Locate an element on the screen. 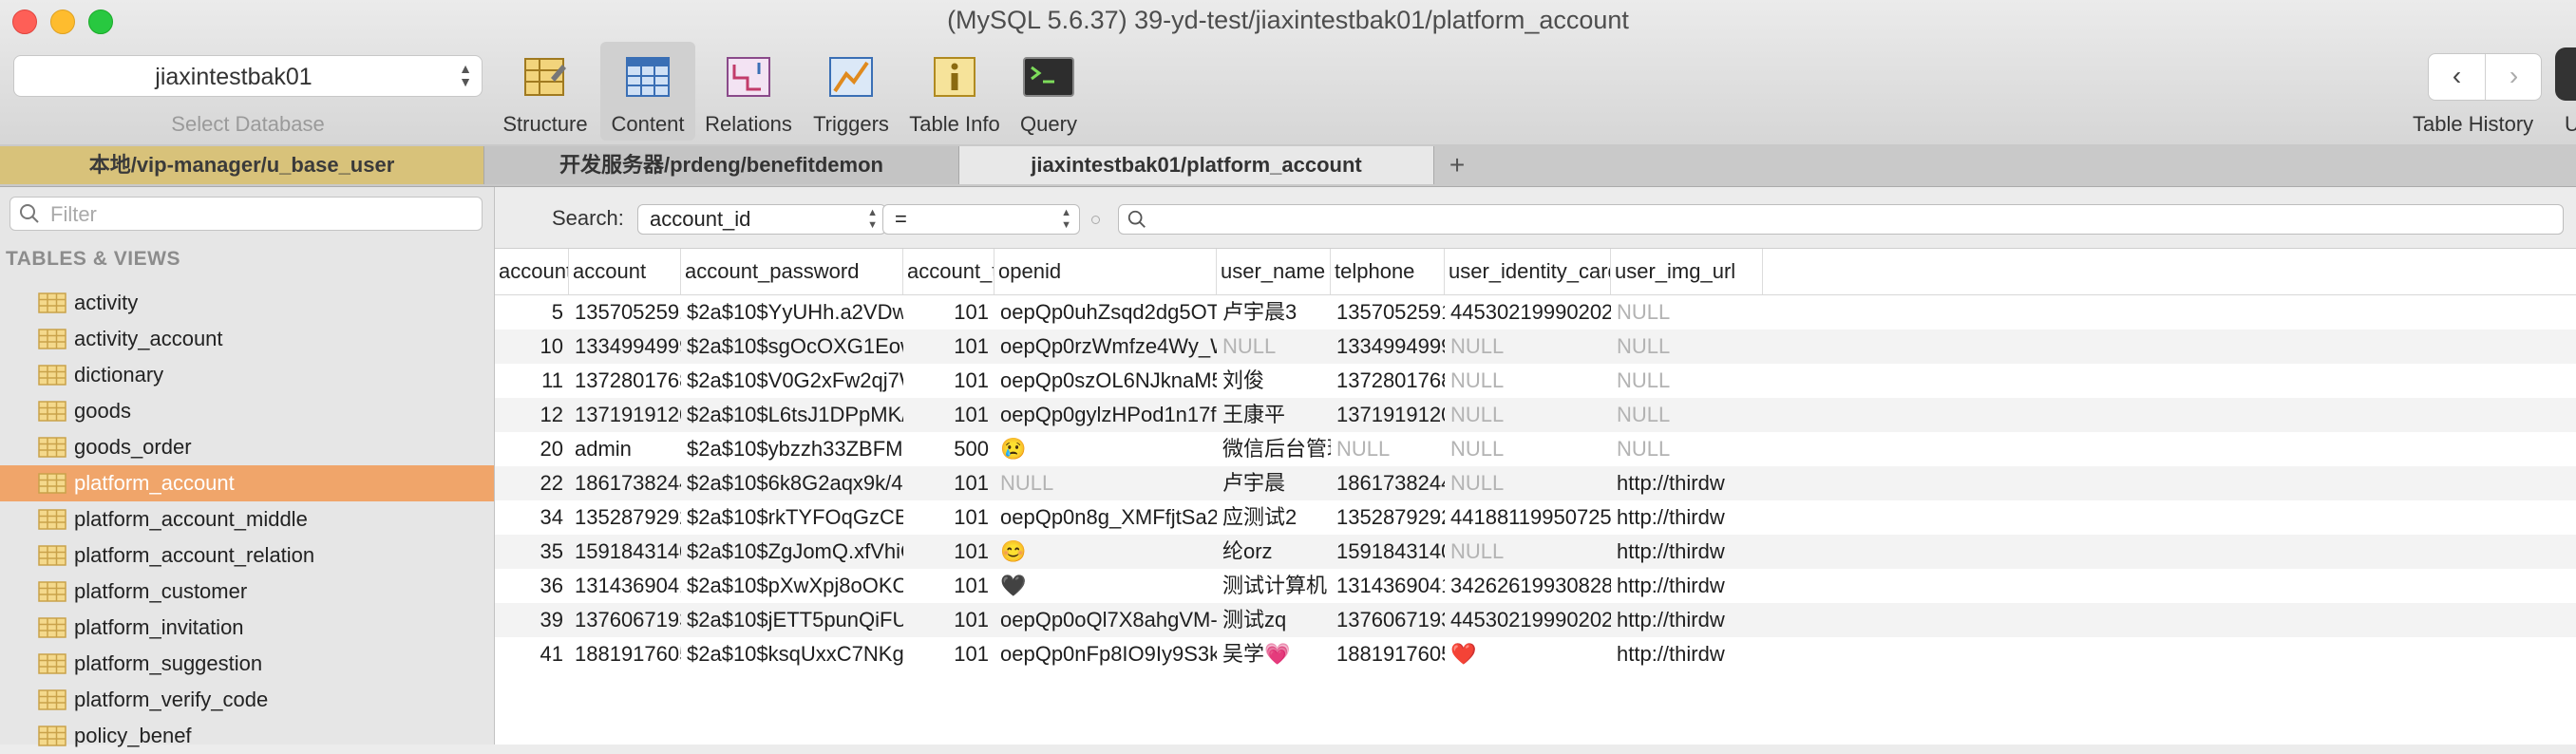  history-forward-button: › is located at coordinates (2514, 77).